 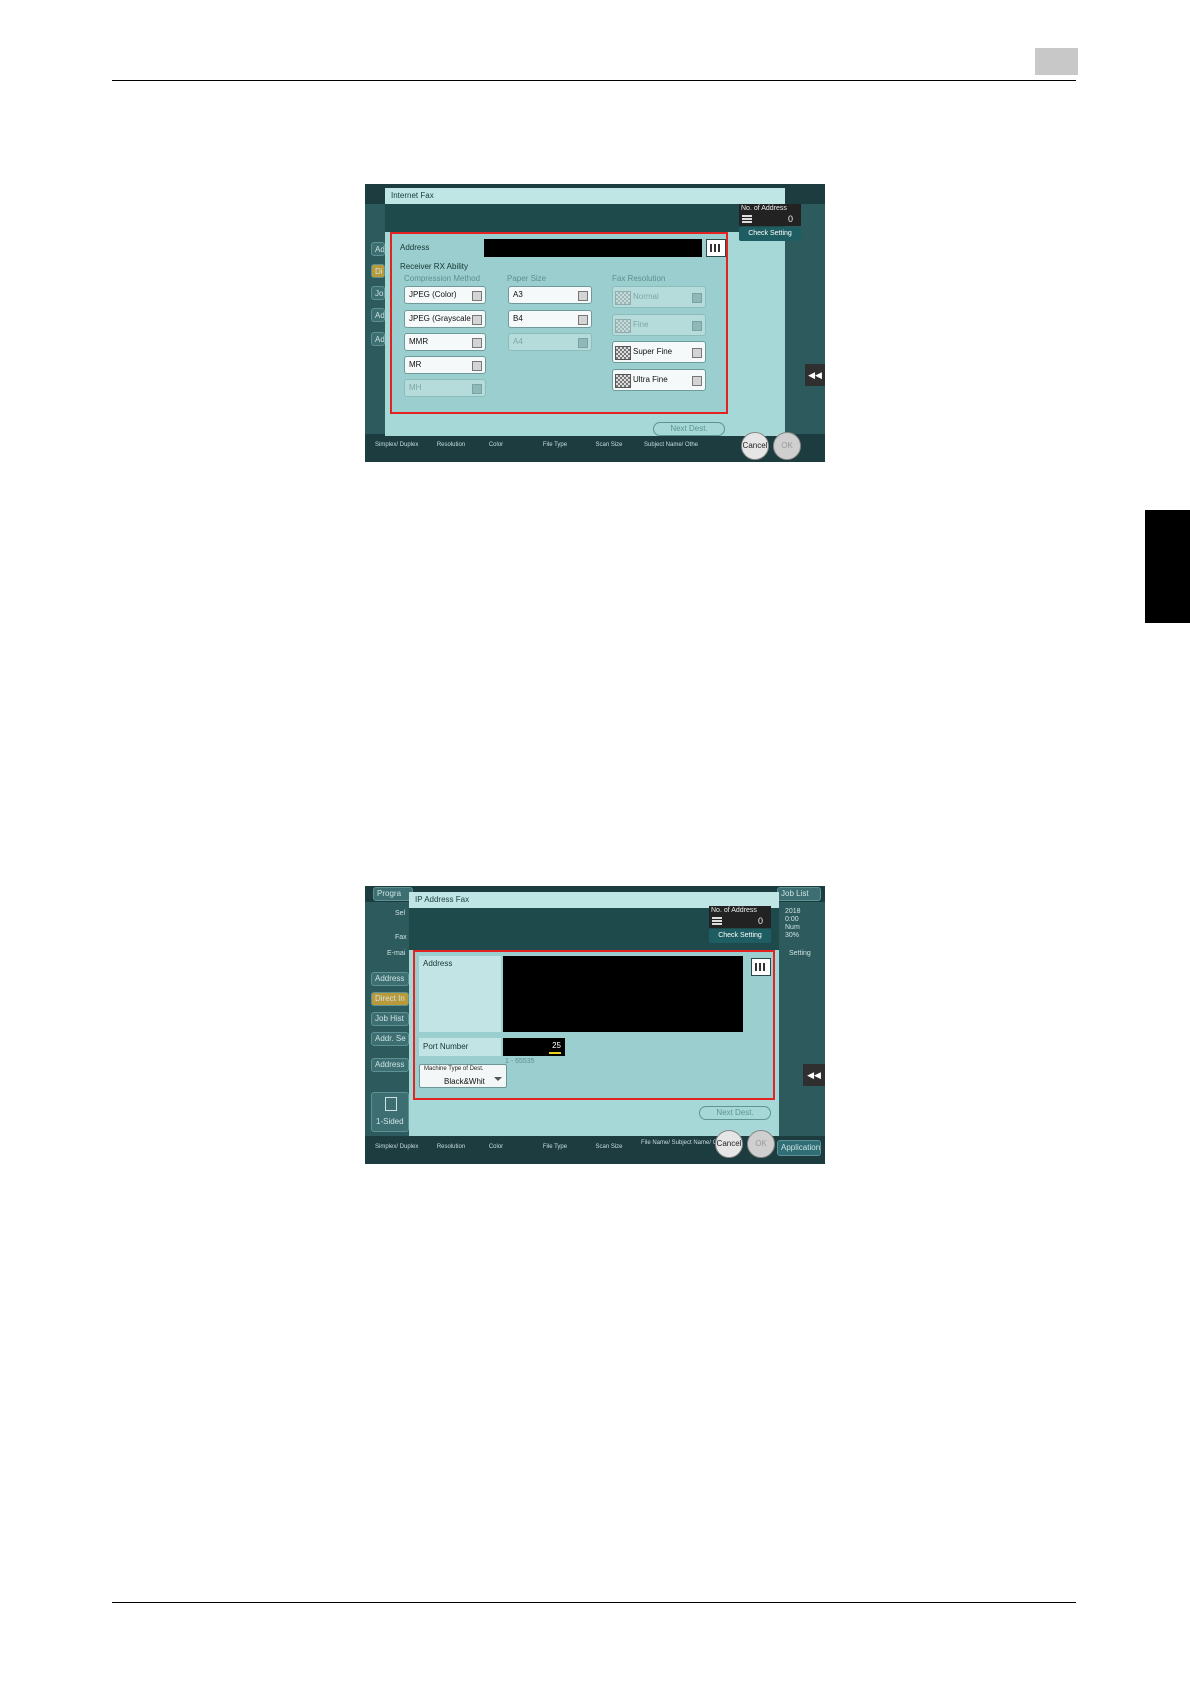 What do you see at coordinates (653, 351) in the screenshot?
I see `super-fine-label: Super Fine` at bounding box center [653, 351].